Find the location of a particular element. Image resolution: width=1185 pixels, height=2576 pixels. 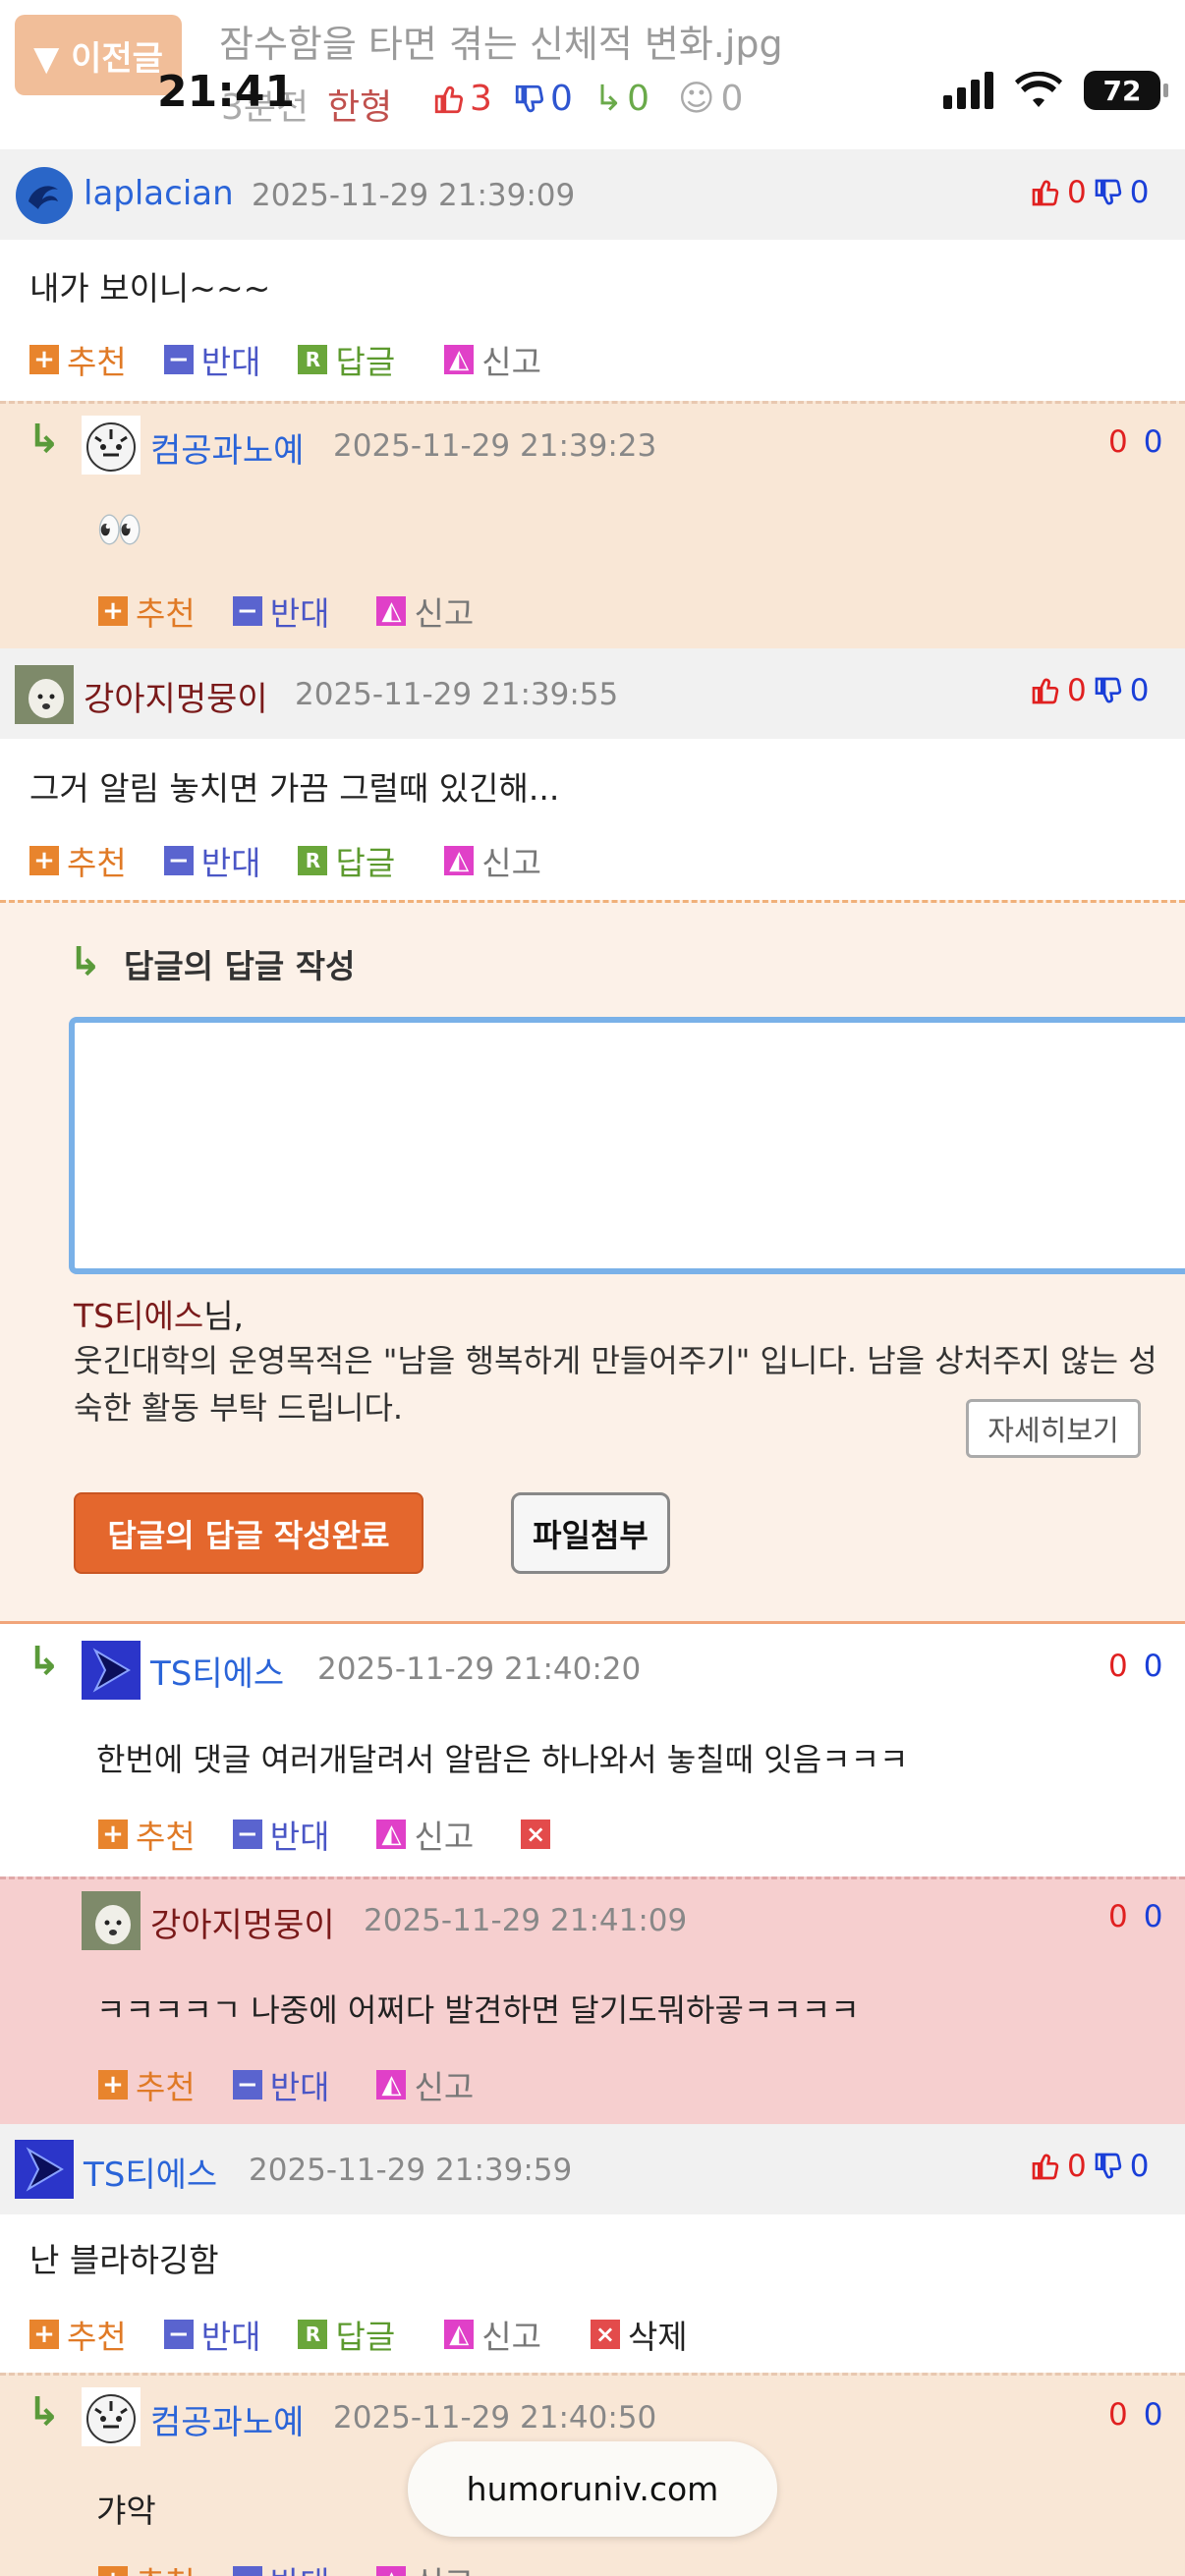

delete-button: × is located at coordinates (540, 1834).